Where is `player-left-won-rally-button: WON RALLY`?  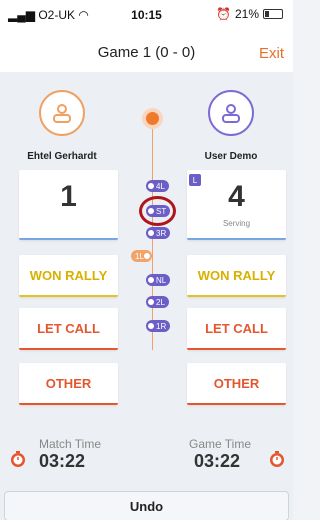
player-left-won-rally-button: WON RALLY is located at coordinates (68, 276).